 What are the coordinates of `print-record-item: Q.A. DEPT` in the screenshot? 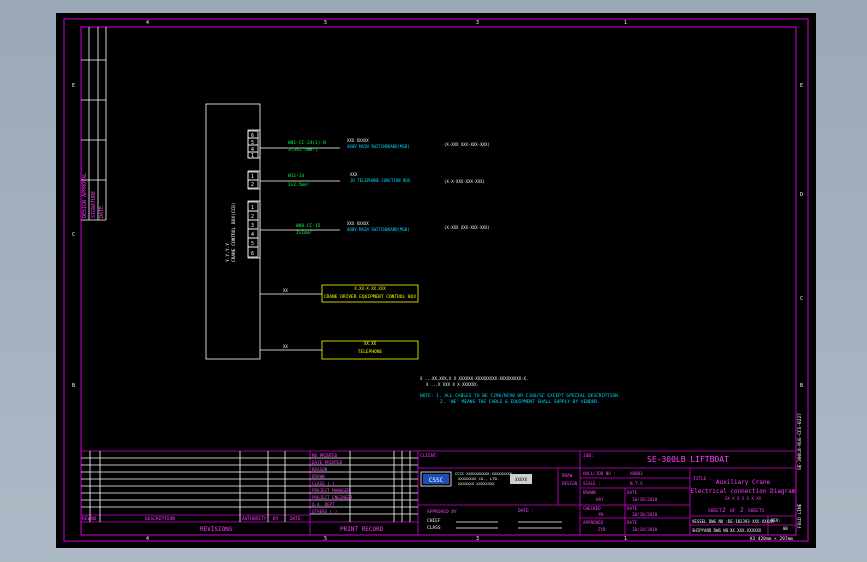 It's located at (323, 504).